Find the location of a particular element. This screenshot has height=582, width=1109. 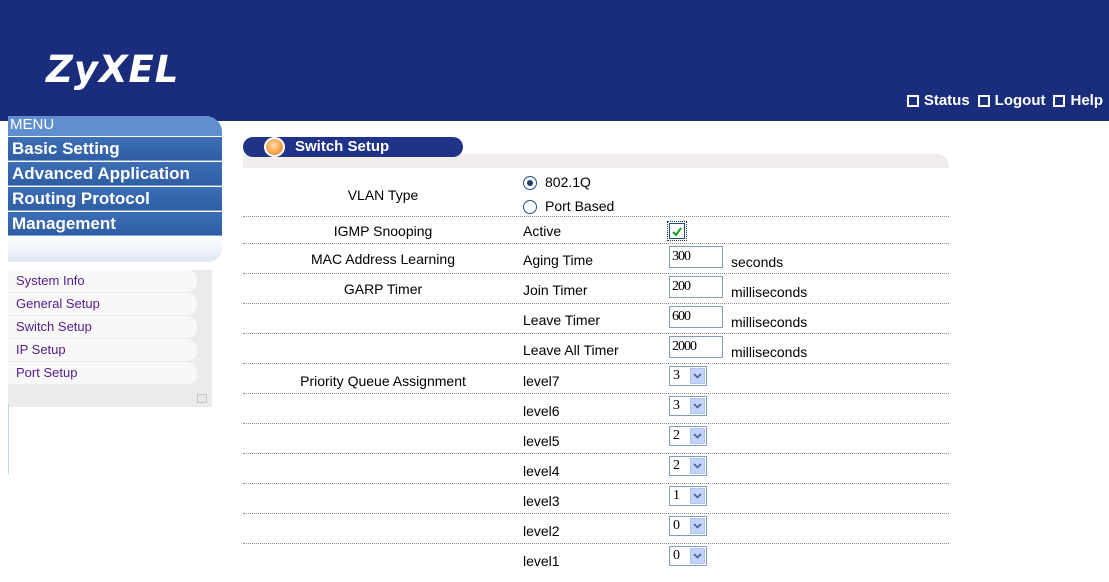

status-link: Status is located at coordinates (938, 100).